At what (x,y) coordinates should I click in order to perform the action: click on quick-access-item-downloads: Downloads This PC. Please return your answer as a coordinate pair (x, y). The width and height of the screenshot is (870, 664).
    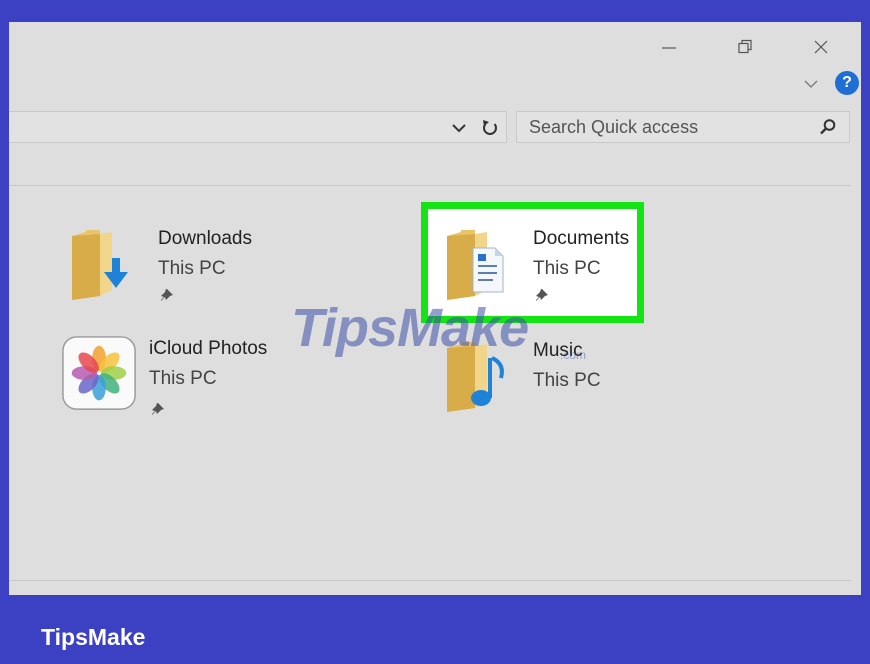
    Looking at the image, I should click on (175, 276).